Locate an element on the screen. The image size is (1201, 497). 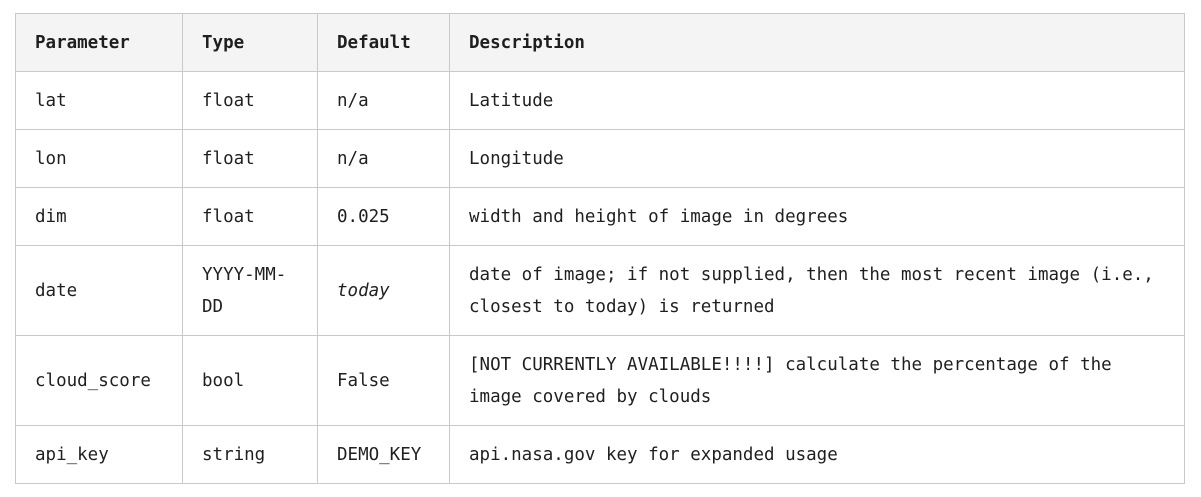
header-description: Description is located at coordinates (817, 42).